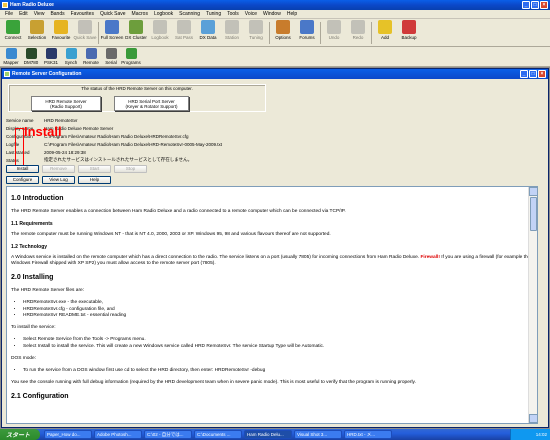 The image size is (550, 440). I want to click on scroll-thumb, so click(533, 214).